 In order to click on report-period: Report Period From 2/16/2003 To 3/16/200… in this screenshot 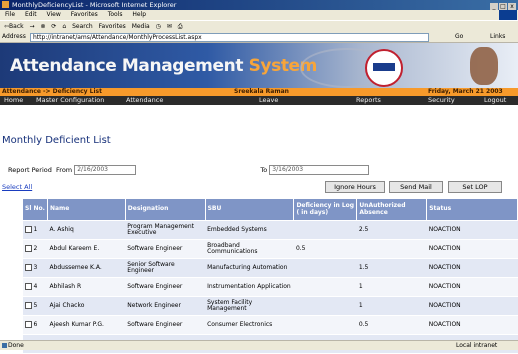, I will do `click(189, 170)`.